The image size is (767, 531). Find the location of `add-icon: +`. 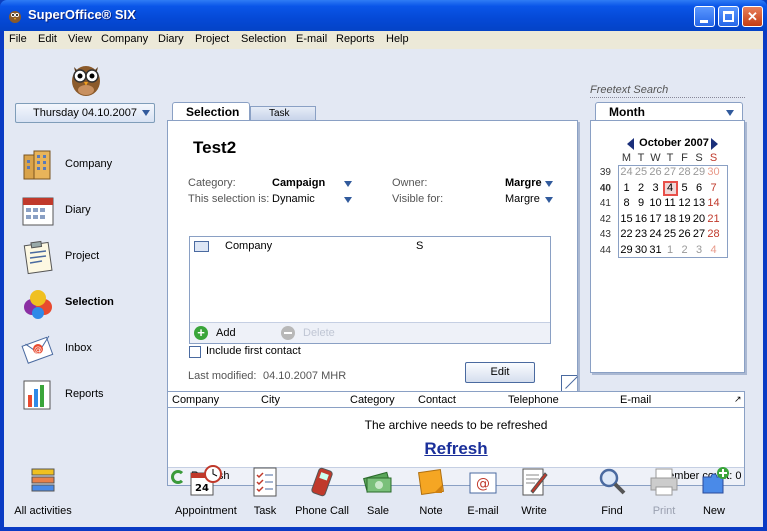

add-icon: + is located at coordinates (201, 333).